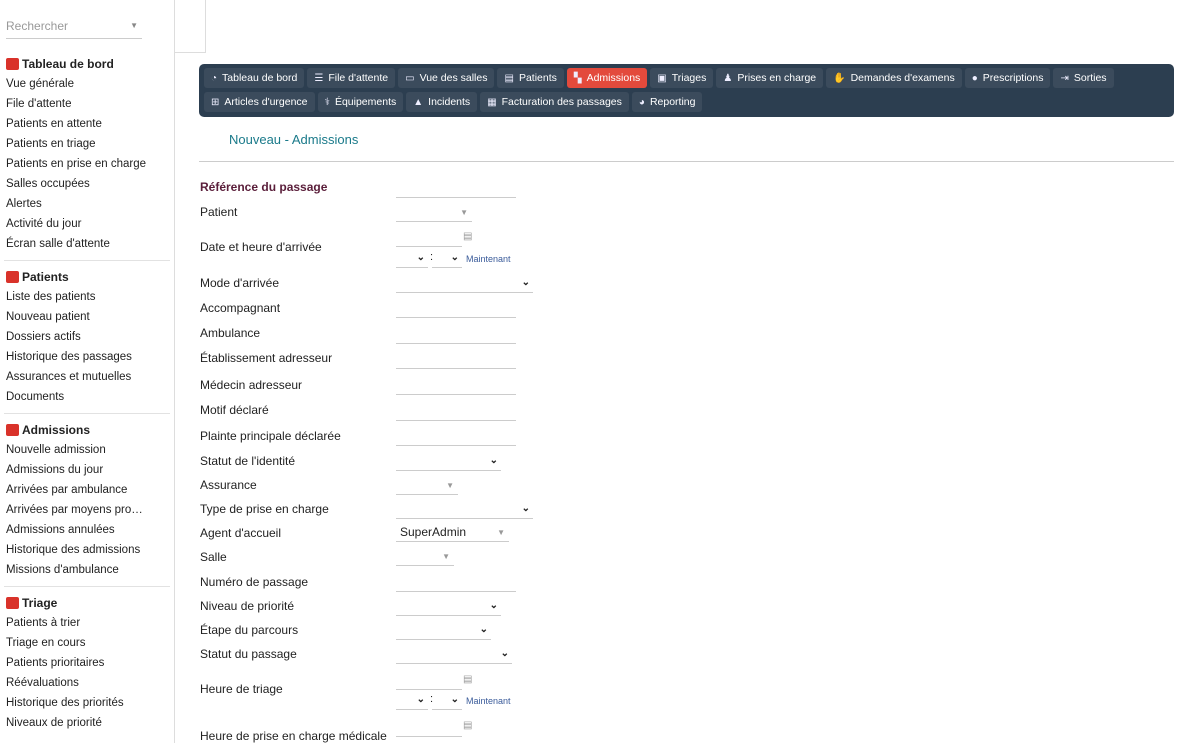 The width and height of the screenshot is (1200, 743). I want to click on search-box: ▼, so click(74, 27).